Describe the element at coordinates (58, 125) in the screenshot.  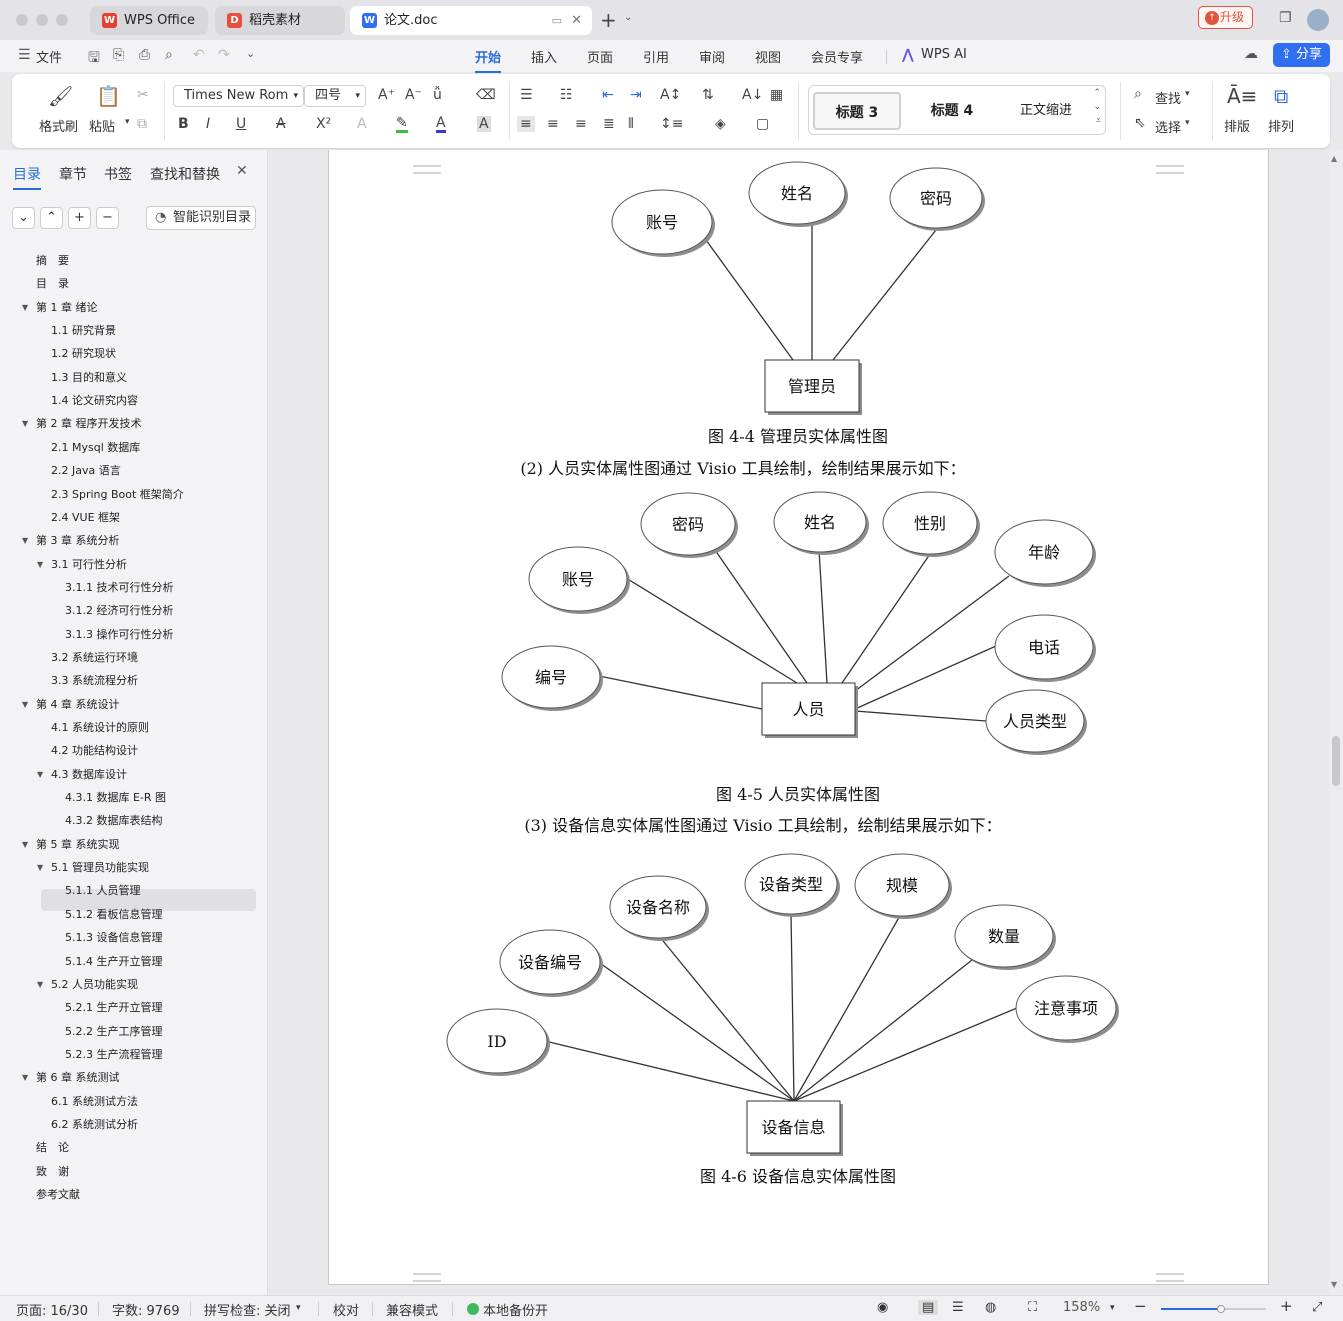
I see `format-painter-button: 格式刷` at that location.